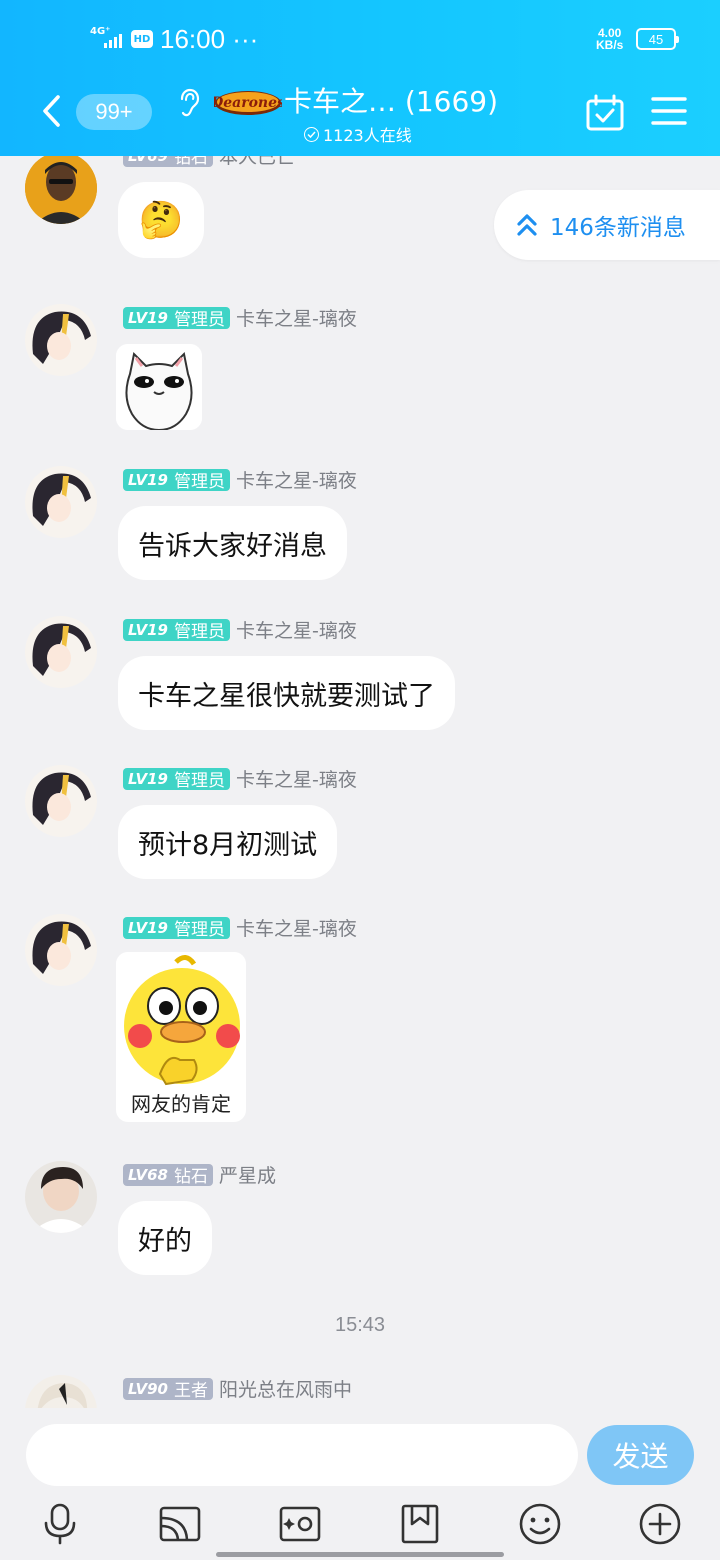 The height and width of the screenshot is (1560, 720). What do you see at coordinates (367, 135) in the screenshot?
I see `online-count-text: 1123人在线` at bounding box center [367, 135].